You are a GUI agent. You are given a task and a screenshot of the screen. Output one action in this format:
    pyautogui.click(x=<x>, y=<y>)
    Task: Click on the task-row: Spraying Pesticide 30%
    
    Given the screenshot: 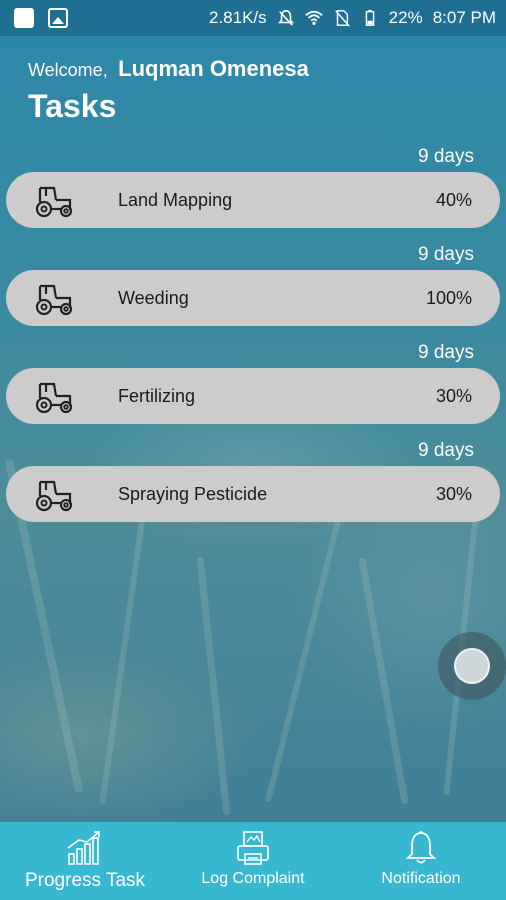 What is the action you would take?
    pyautogui.click(x=253, y=494)
    